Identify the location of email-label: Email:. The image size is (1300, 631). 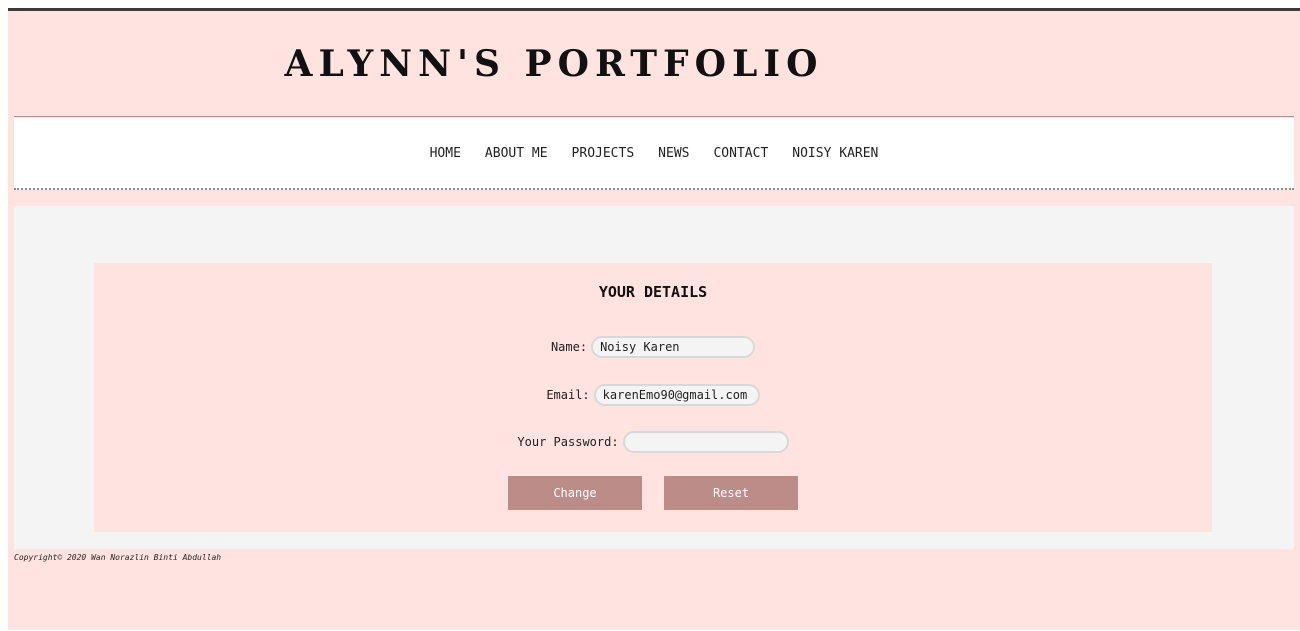
(568, 395).